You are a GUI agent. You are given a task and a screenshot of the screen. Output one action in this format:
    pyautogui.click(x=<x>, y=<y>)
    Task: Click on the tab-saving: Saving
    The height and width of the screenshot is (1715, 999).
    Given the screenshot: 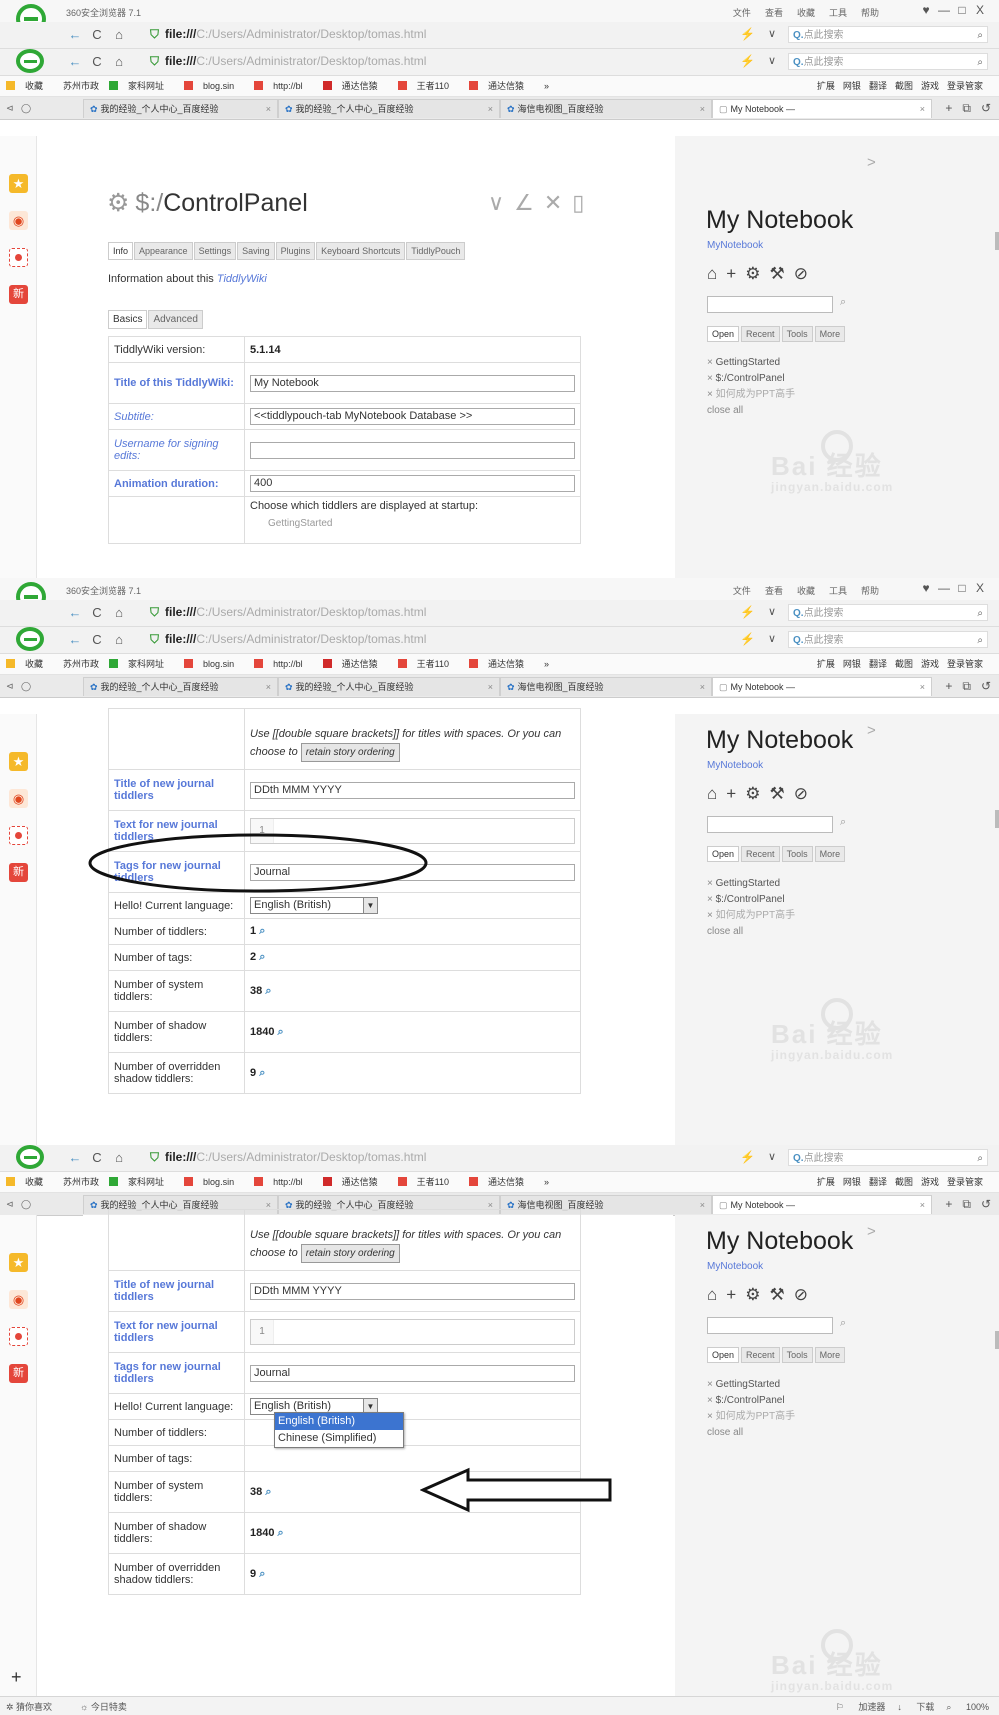 What is the action you would take?
    pyautogui.click(x=256, y=251)
    